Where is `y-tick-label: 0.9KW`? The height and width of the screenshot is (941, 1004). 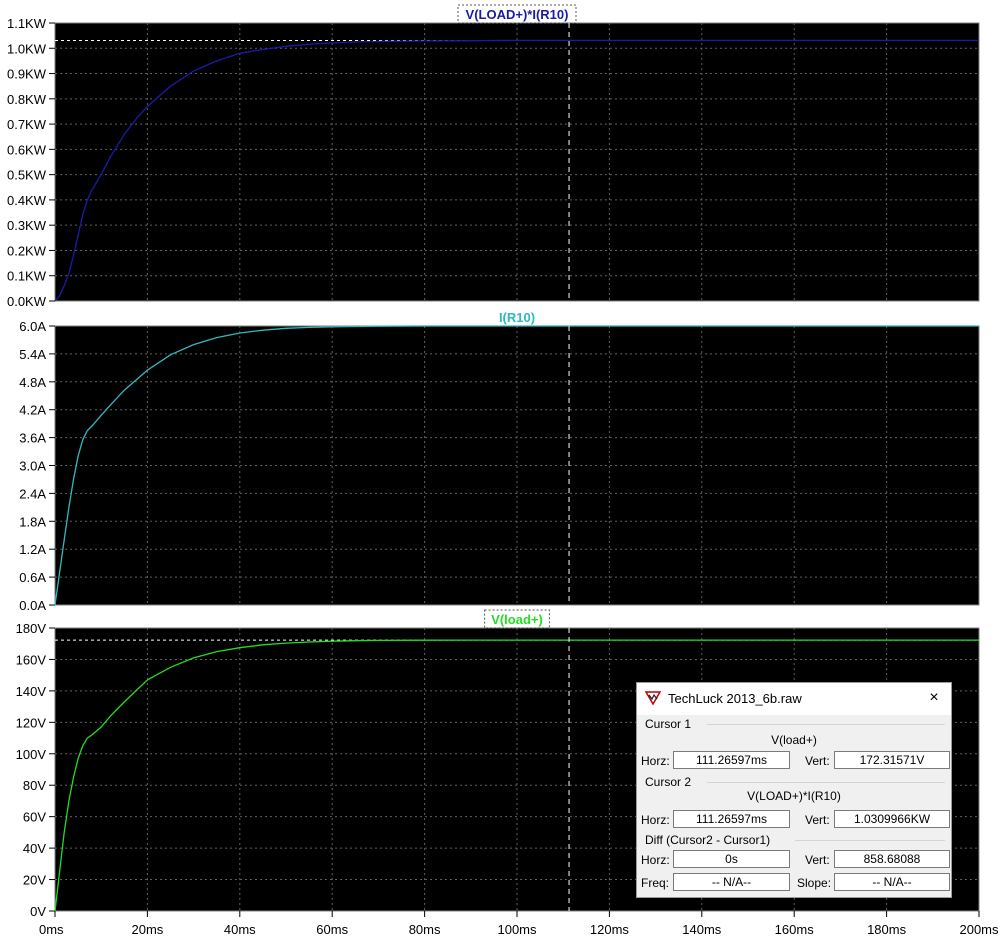
y-tick-label: 0.9KW is located at coordinates (27, 74).